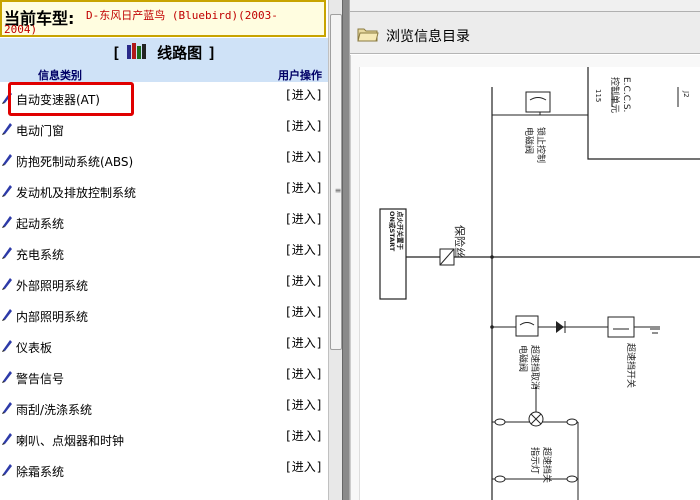 Image resolution: width=700 pixels, height=500 pixels. What do you see at coordinates (52, 285) in the screenshot?
I see `list-item-label: 外部照明系统` at bounding box center [52, 285].